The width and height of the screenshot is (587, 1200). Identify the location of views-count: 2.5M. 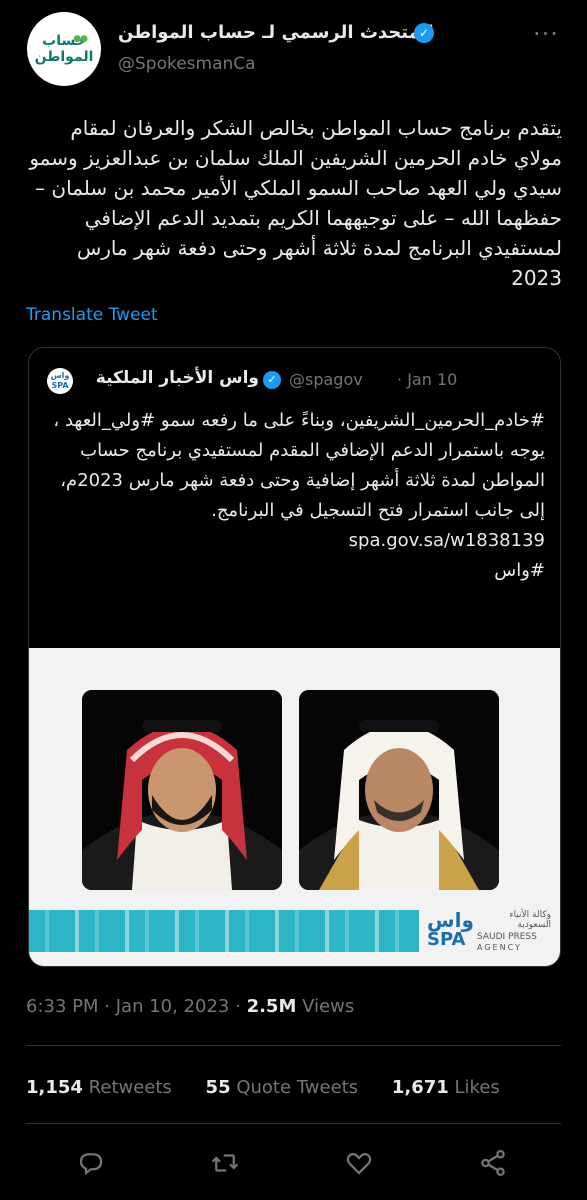
(271, 1006).